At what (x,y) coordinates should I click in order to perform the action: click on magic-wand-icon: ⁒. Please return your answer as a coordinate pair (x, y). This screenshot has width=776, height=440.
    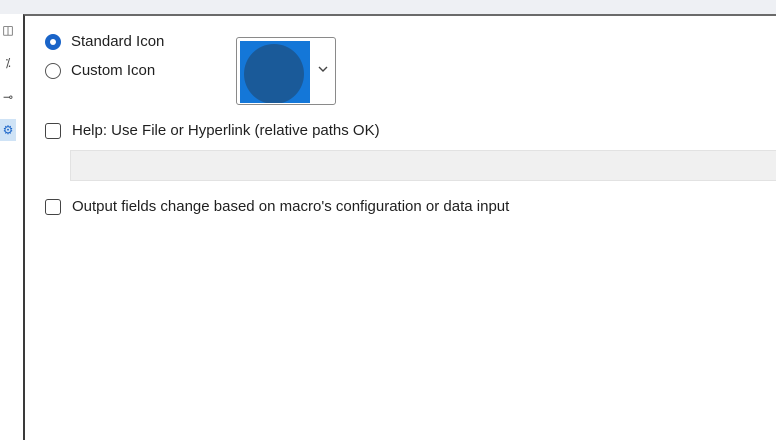
    Looking at the image, I should click on (8, 63).